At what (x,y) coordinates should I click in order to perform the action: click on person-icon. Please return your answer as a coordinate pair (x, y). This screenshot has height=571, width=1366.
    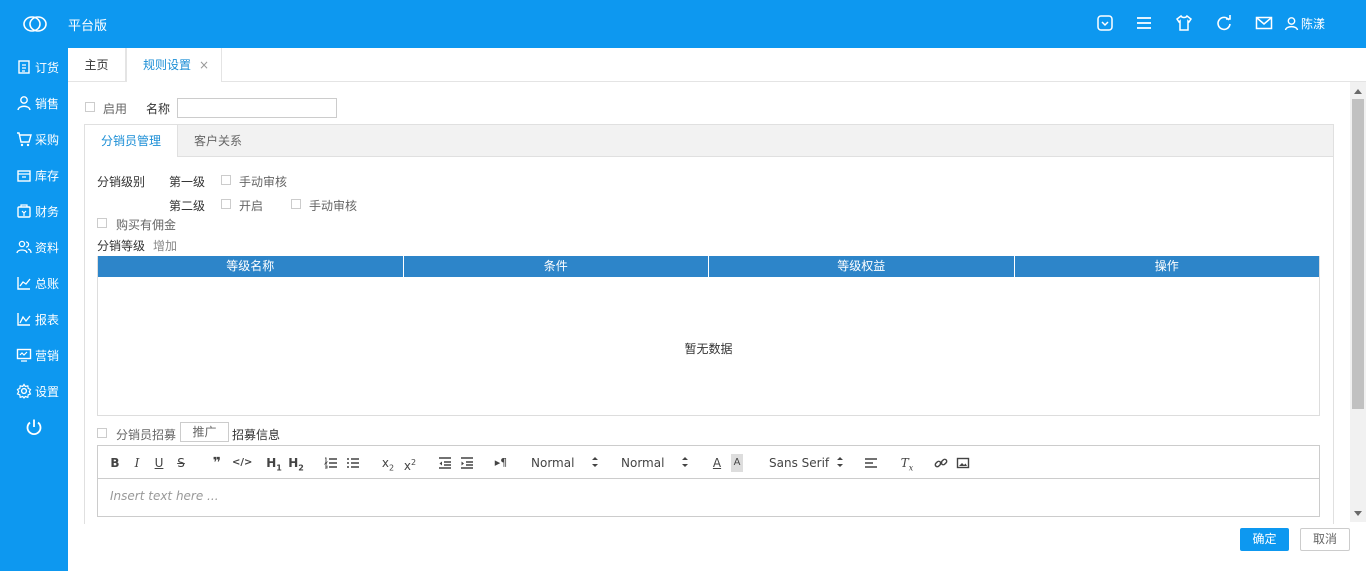
    Looking at the image, I should click on (24, 103).